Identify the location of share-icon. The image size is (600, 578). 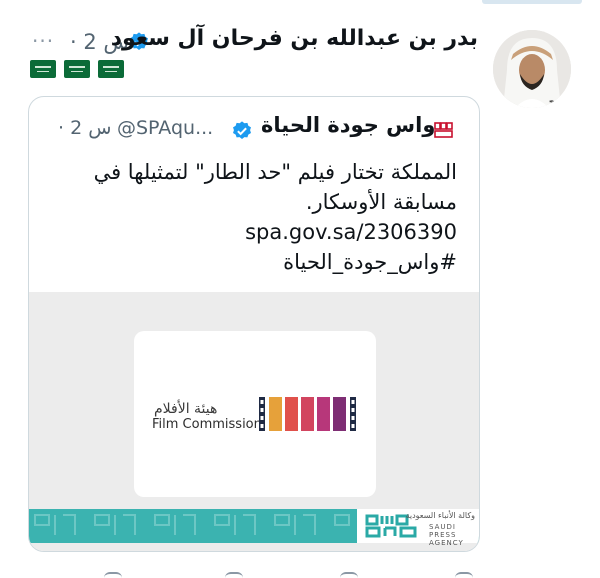
(113, 575).